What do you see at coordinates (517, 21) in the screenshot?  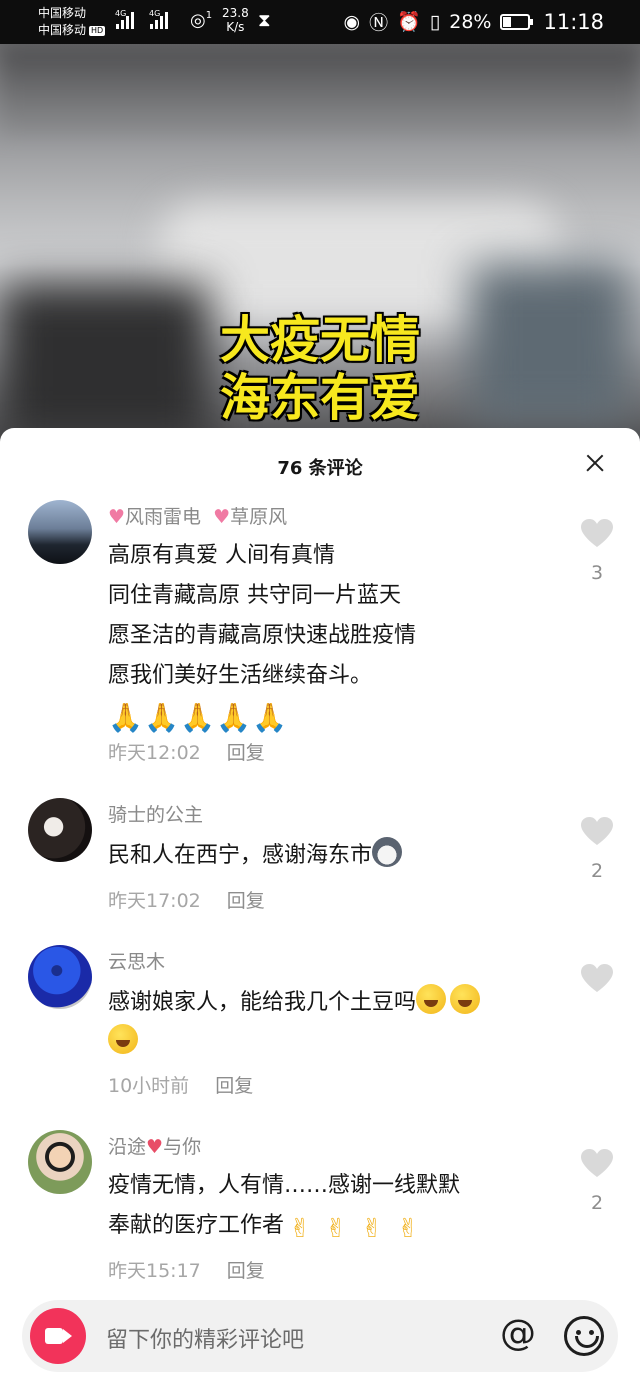 I see `battery-icon` at bounding box center [517, 21].